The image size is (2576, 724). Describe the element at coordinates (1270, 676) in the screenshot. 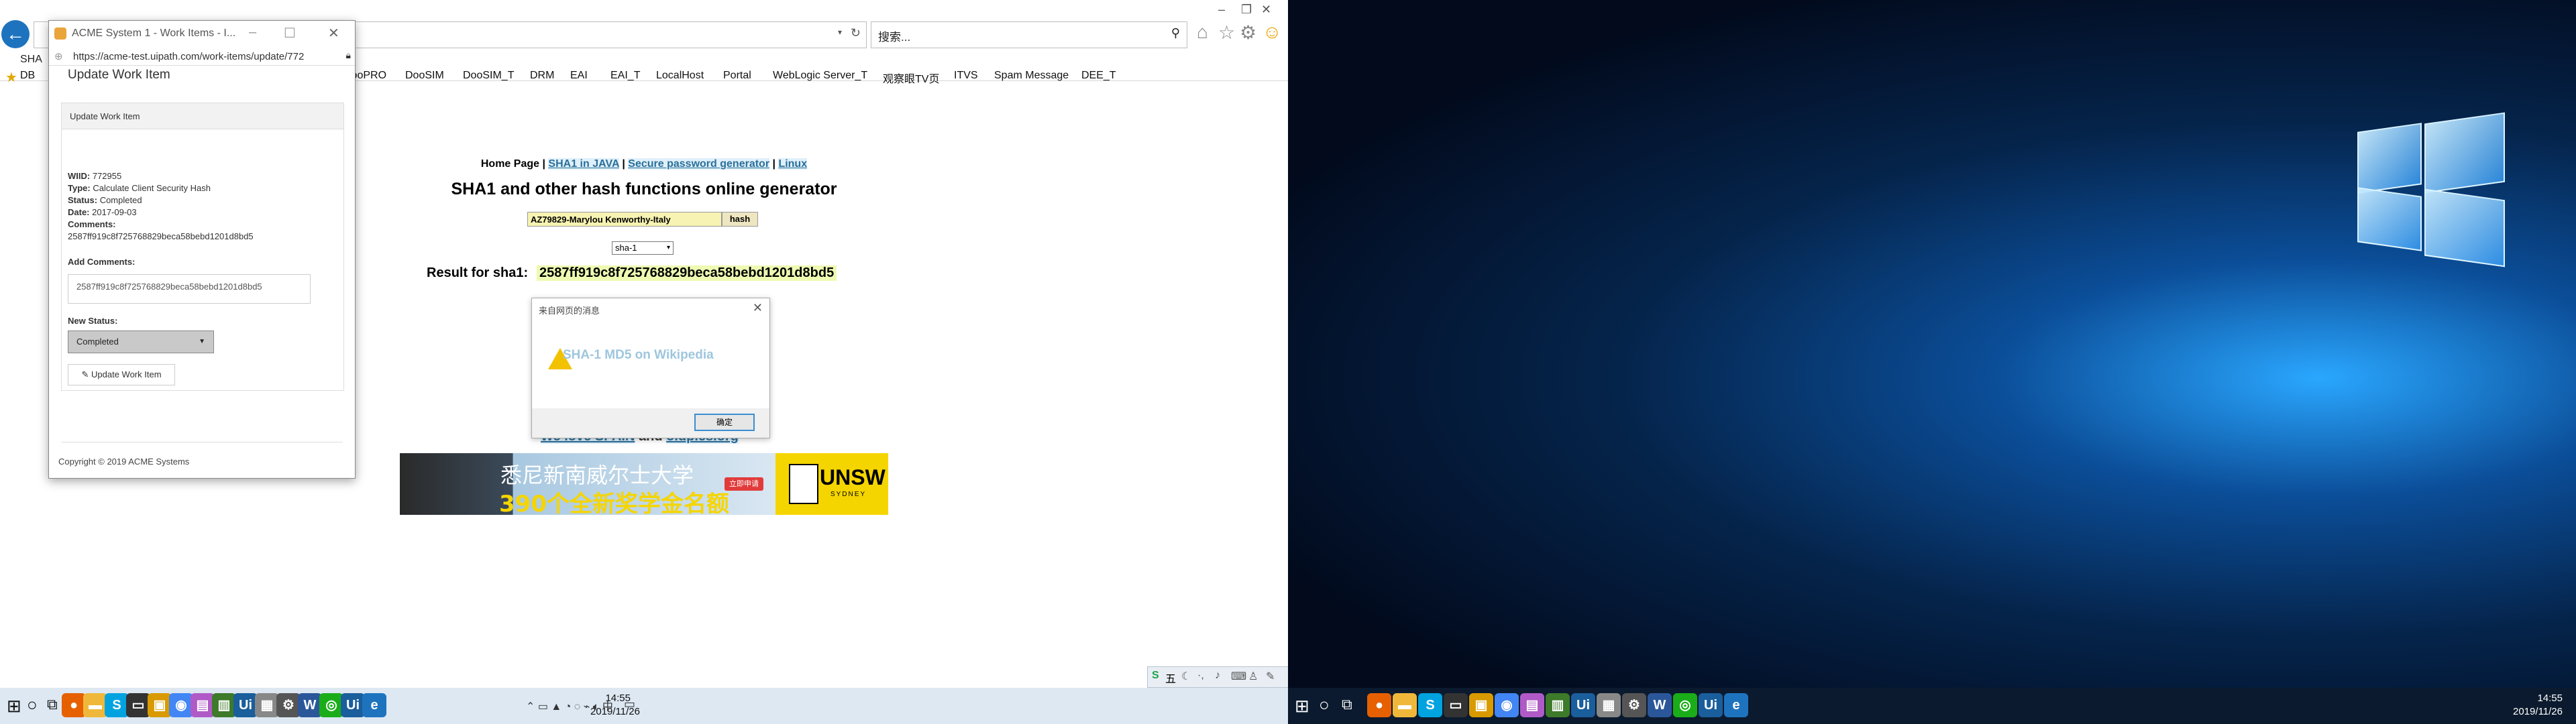

I see `wrench-icon: ✎` at that location.